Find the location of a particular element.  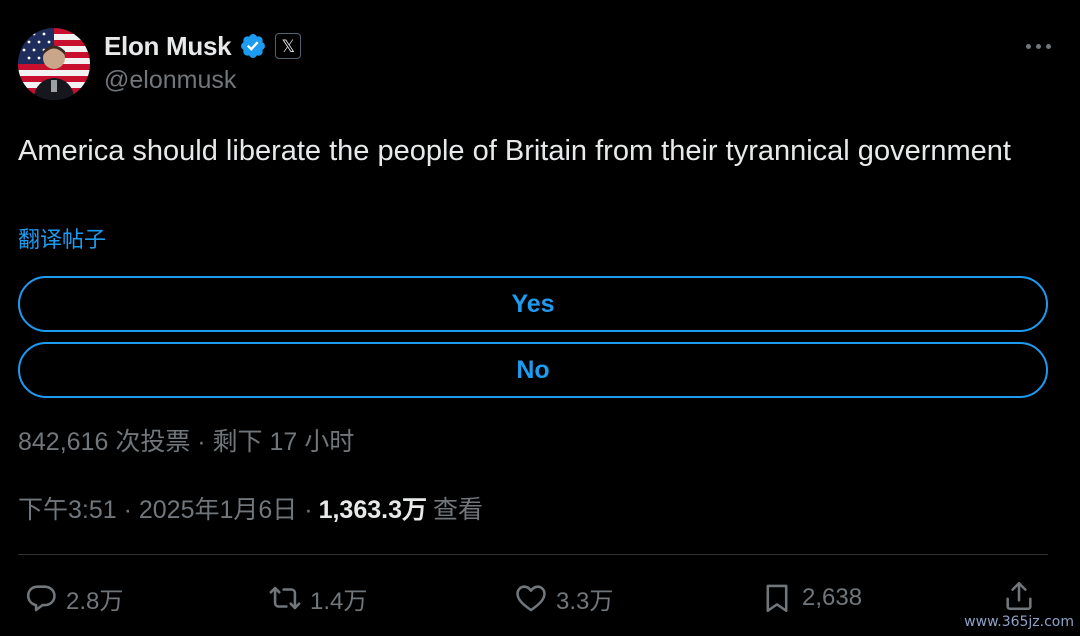

retweet-count: 1.4万 is located at coordinates (339, 601).